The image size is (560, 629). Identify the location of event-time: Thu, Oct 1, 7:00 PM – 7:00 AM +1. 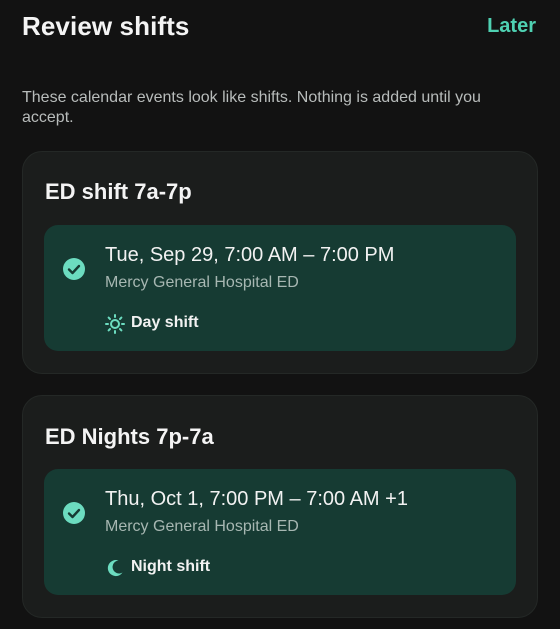
(256, 499).